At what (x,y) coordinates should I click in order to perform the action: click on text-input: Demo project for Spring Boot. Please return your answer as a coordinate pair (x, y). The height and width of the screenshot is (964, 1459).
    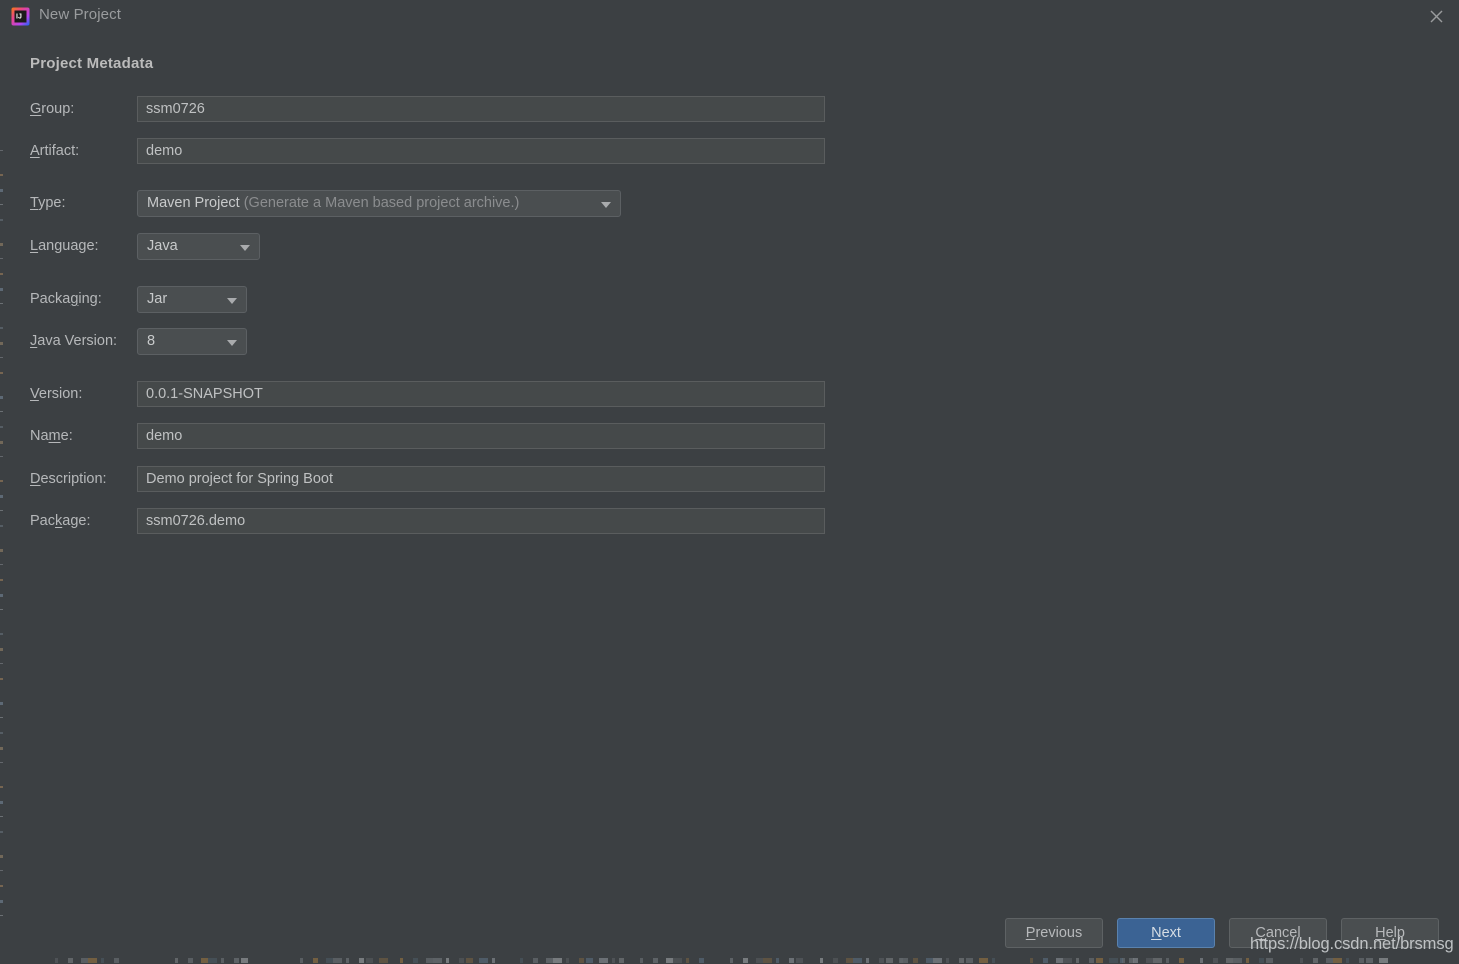
    Looking at the image, I should click on (481, 479).